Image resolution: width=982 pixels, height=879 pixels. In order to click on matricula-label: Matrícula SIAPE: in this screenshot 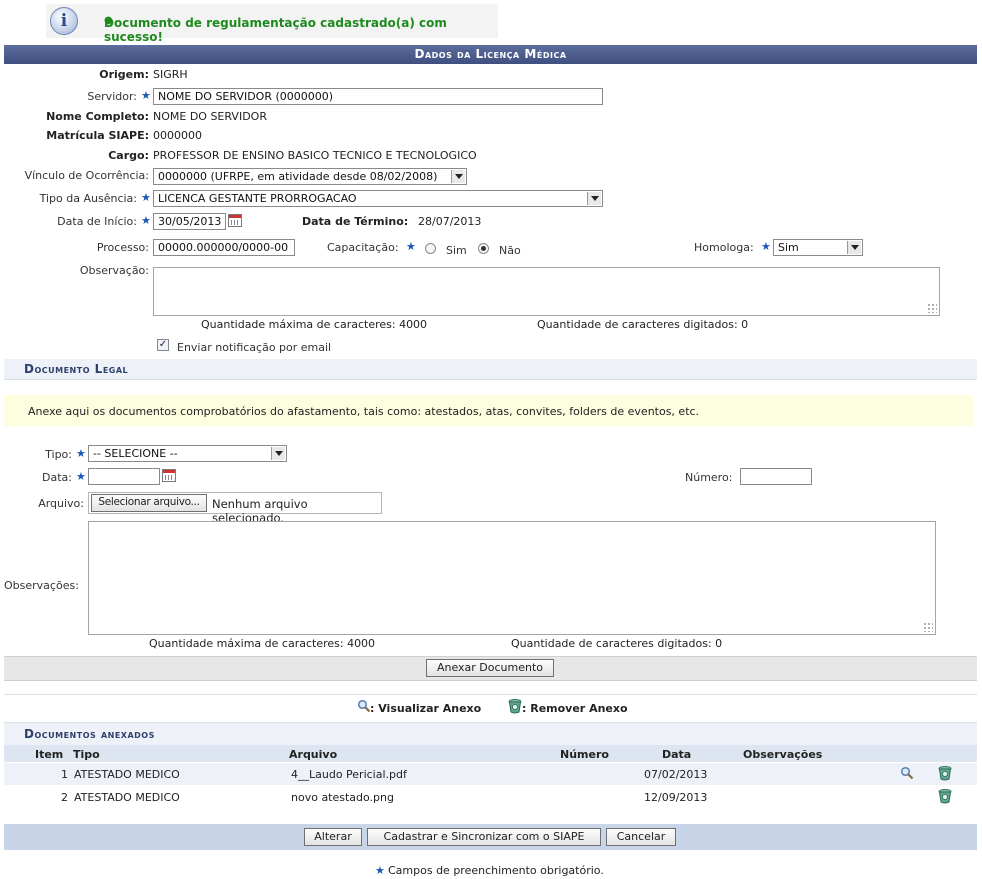, I will do `click(97, 135)`.